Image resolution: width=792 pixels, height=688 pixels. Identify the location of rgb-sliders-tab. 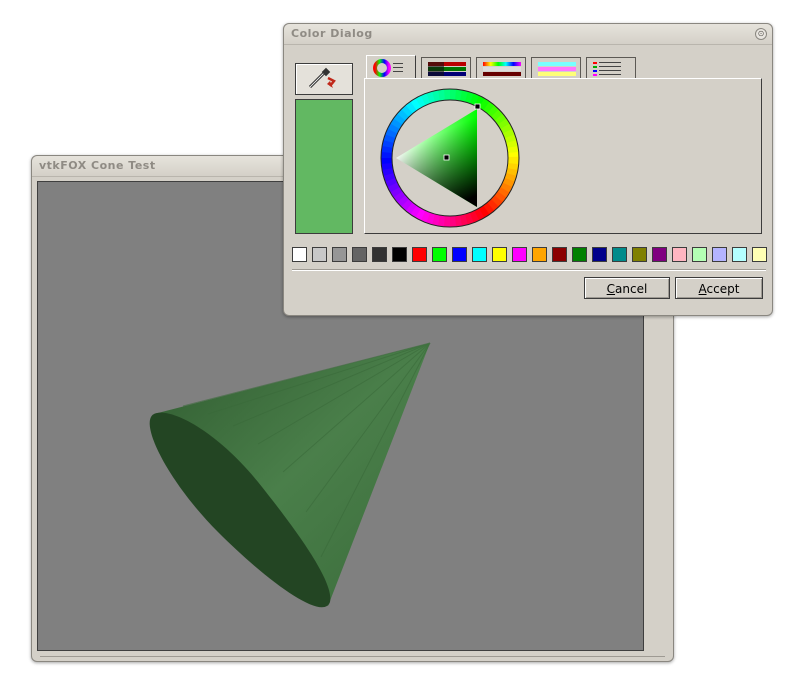
(446, 67).